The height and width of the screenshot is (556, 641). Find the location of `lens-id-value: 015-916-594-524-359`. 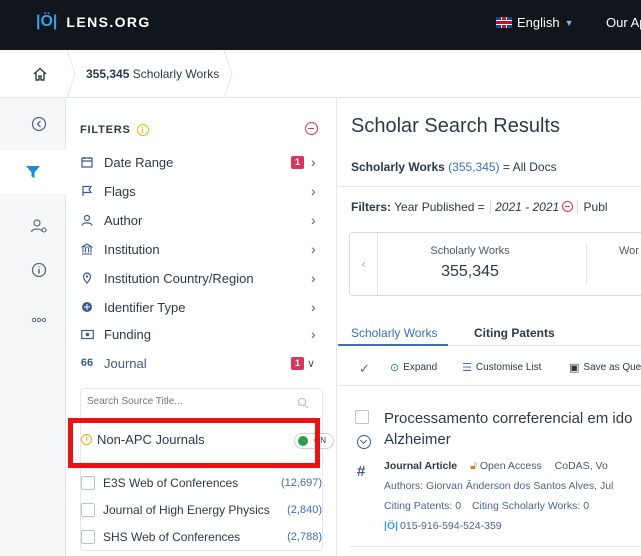

lens-id-value: 015-916-594-524-359 is located at coordinates (451, 526).